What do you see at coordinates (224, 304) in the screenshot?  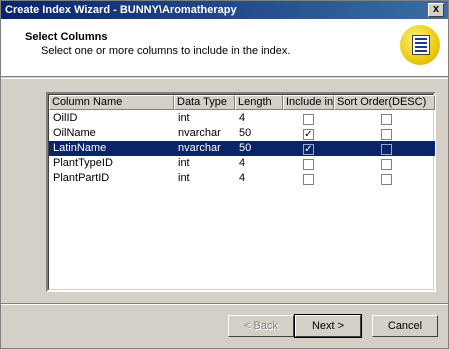 I see `footer-divider` at bounding box center [224, 304].